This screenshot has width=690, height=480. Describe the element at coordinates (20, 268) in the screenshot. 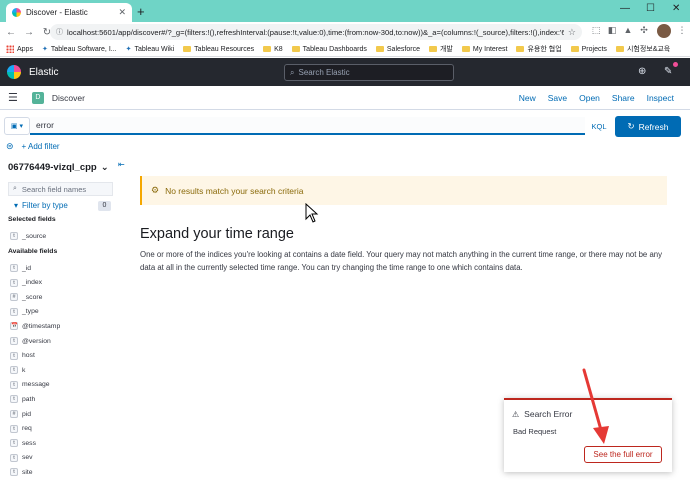

I see `field-item: t _id` at that location.